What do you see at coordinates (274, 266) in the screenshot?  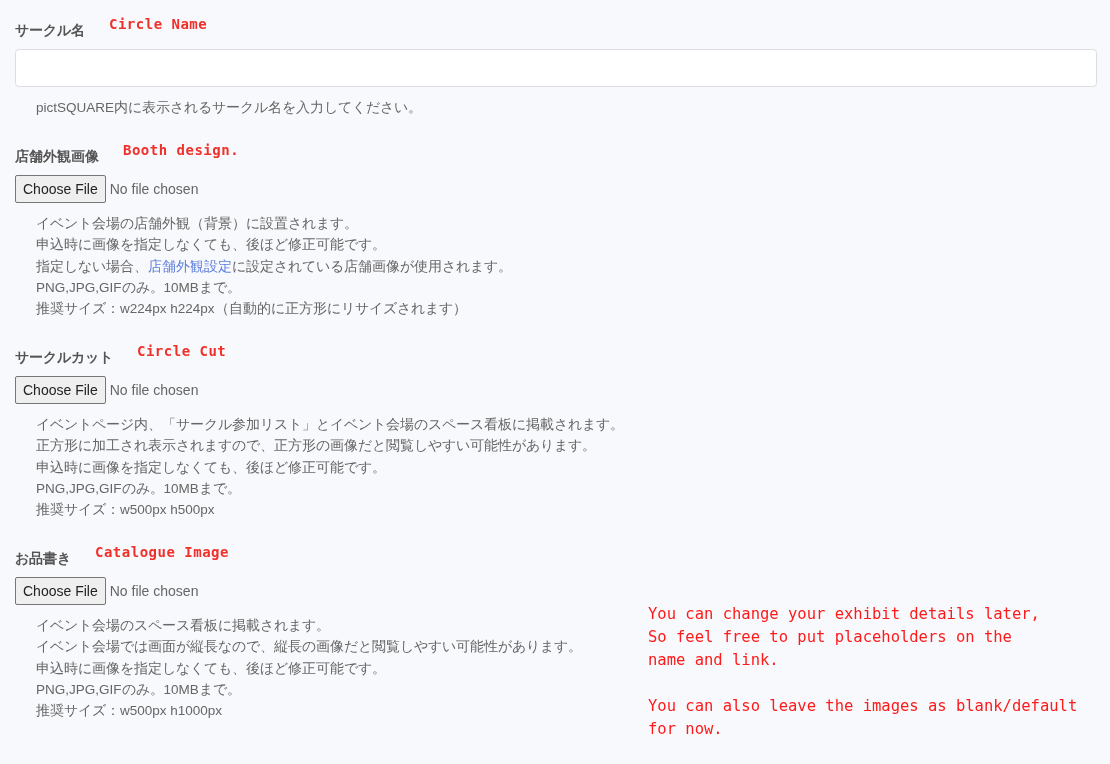 I see `help-text: 指定しない場合、店舗外観設定に設定されている店舗画像が使用されます。` at bounding box center [274, 266].